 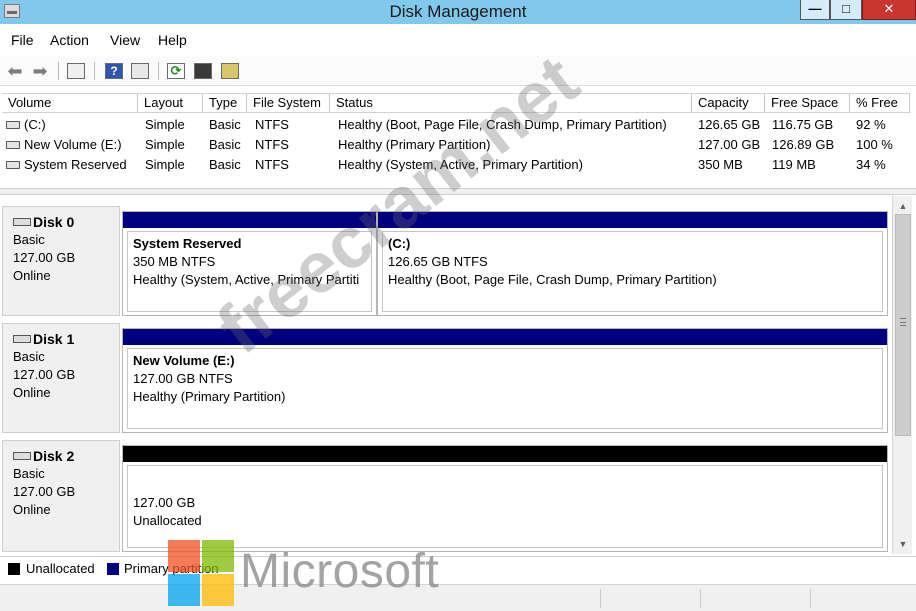 I want to click on cell-capacity: 127.00 GB, so click(x=729, y=144).